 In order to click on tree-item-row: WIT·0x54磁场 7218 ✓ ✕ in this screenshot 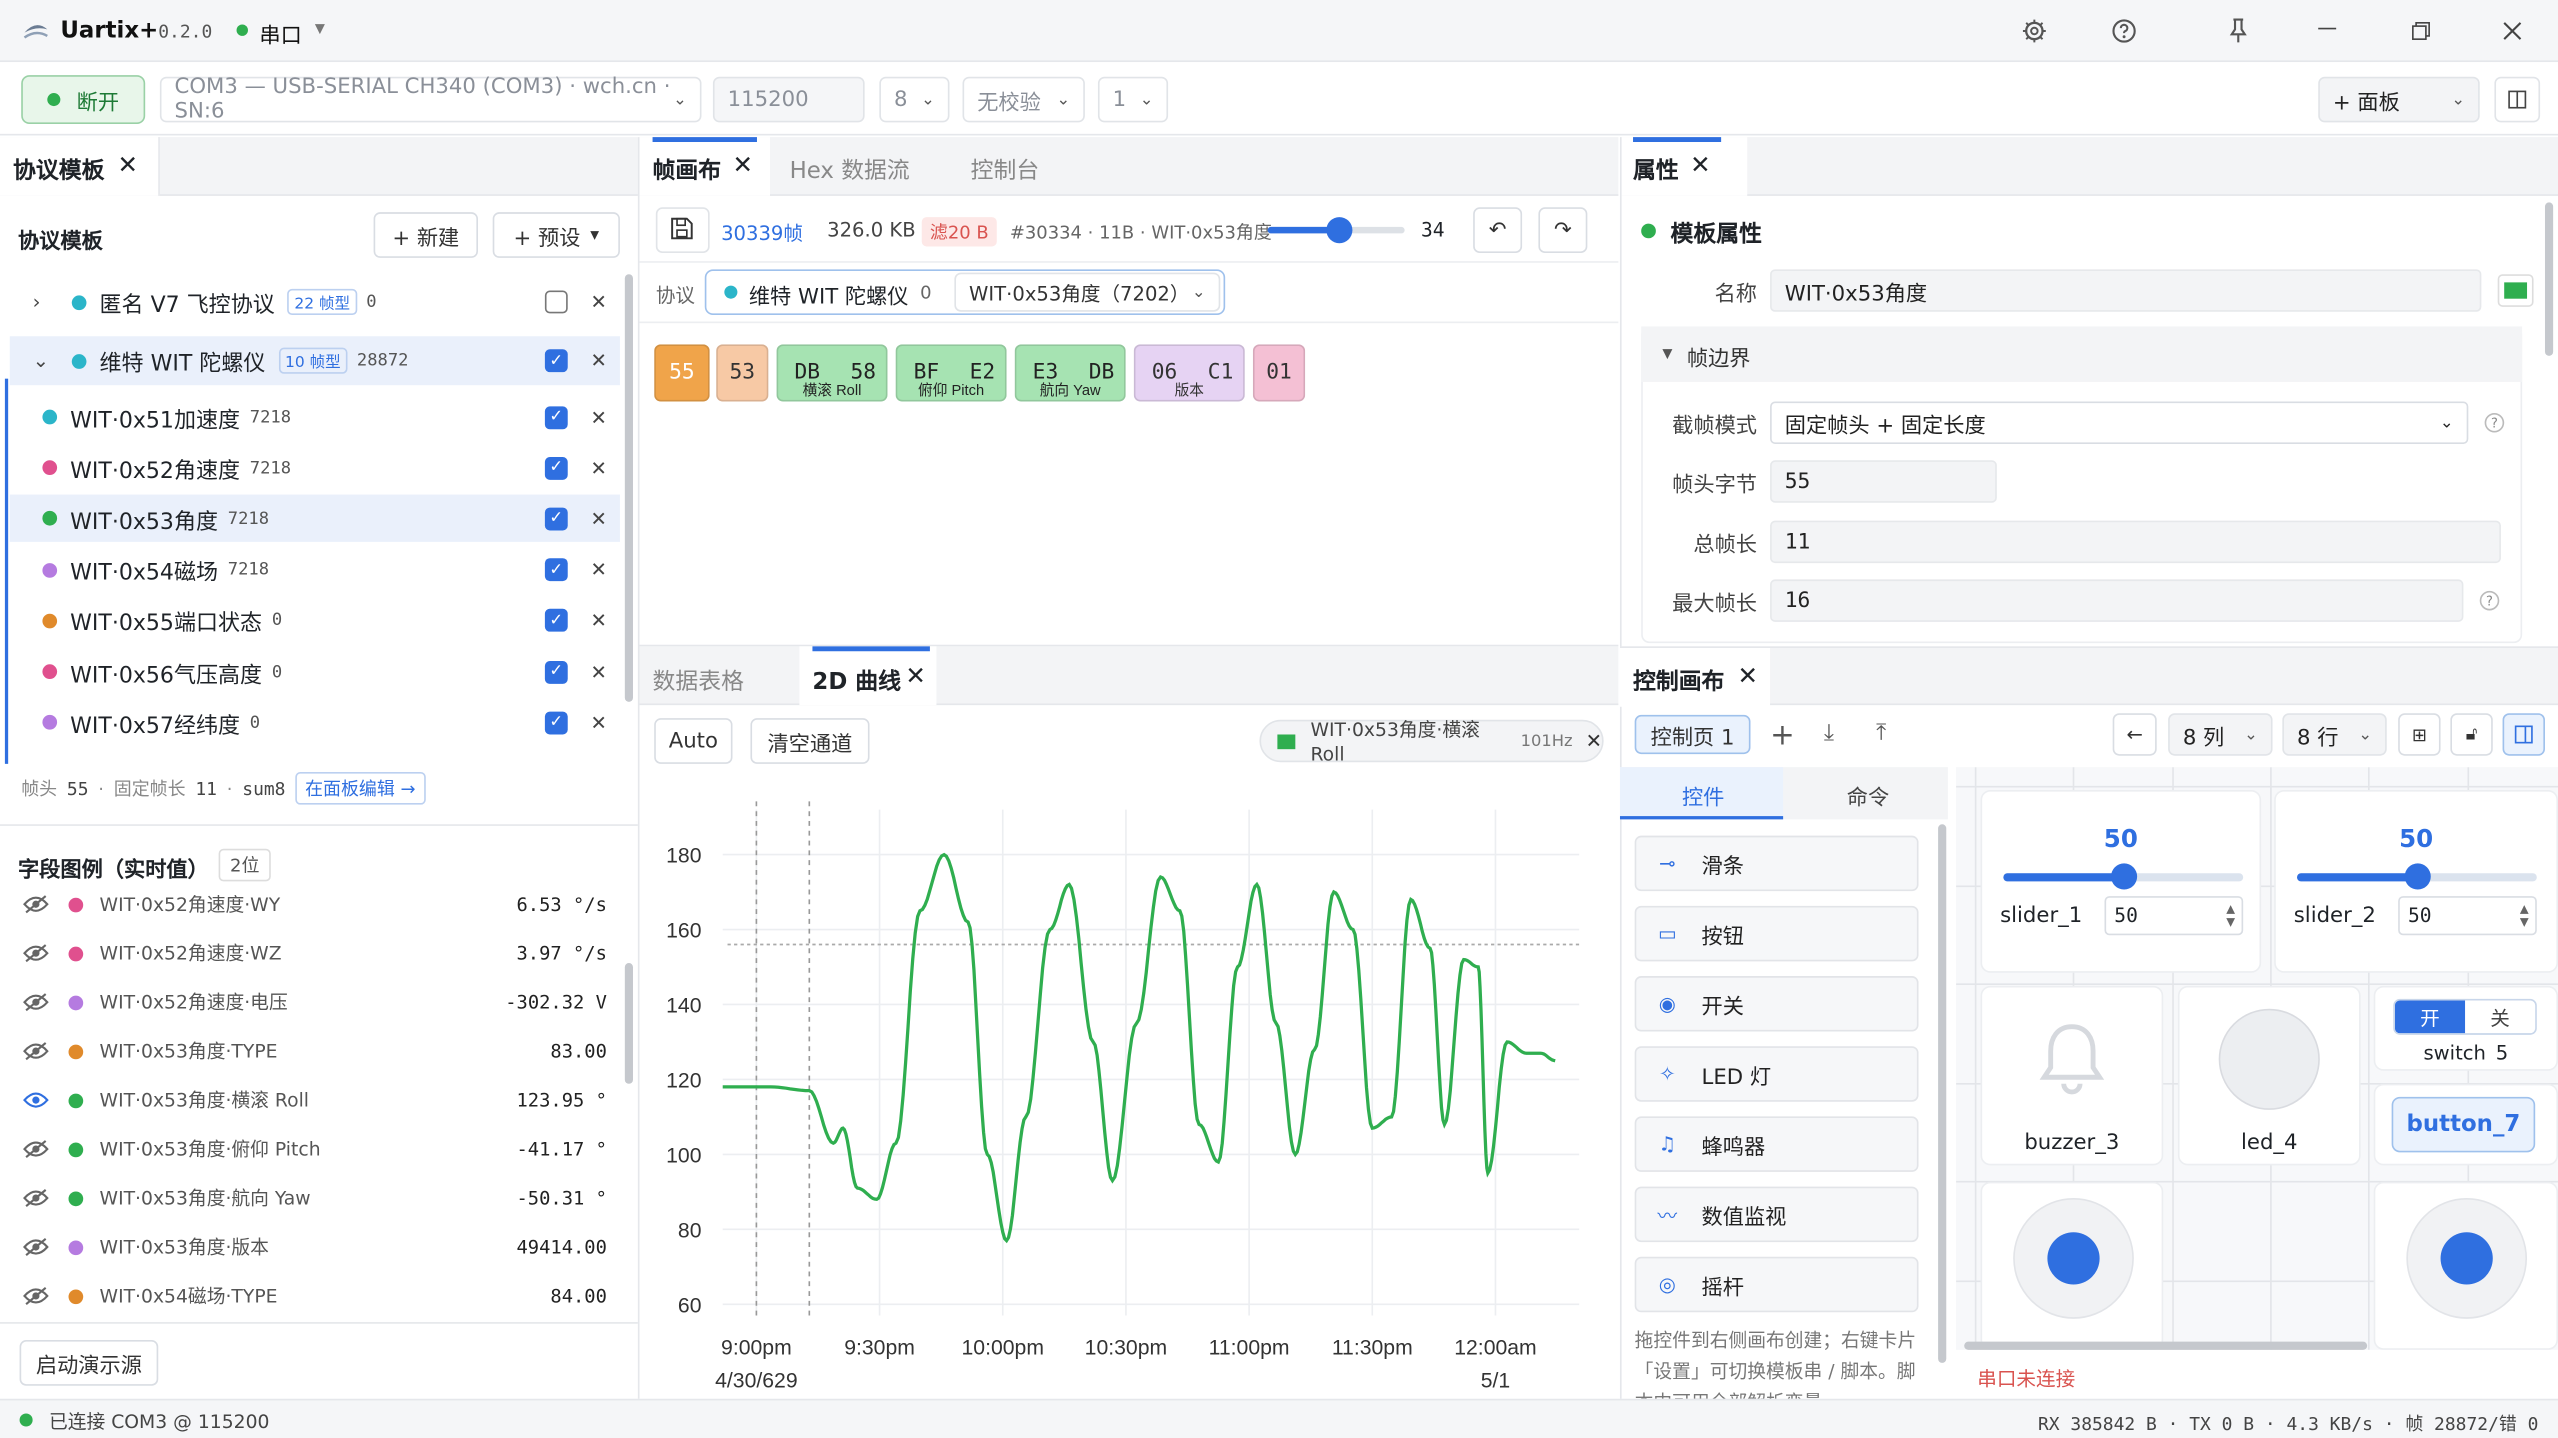, I will do `click(315, 569)`.